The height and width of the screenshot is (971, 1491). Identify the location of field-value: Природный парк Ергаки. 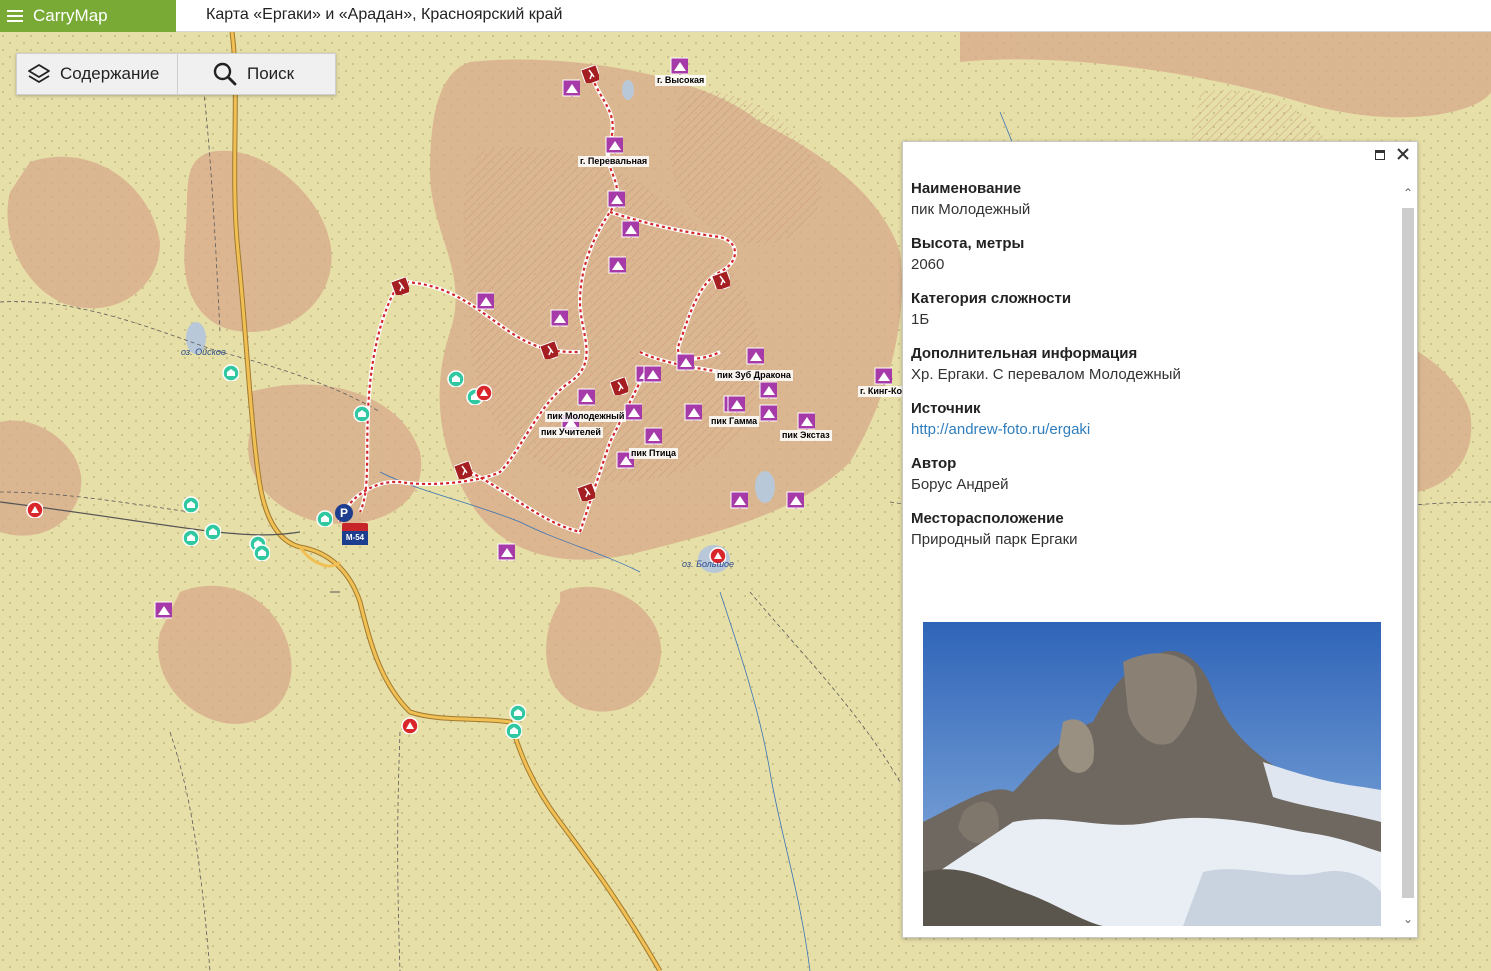
(994, 539).